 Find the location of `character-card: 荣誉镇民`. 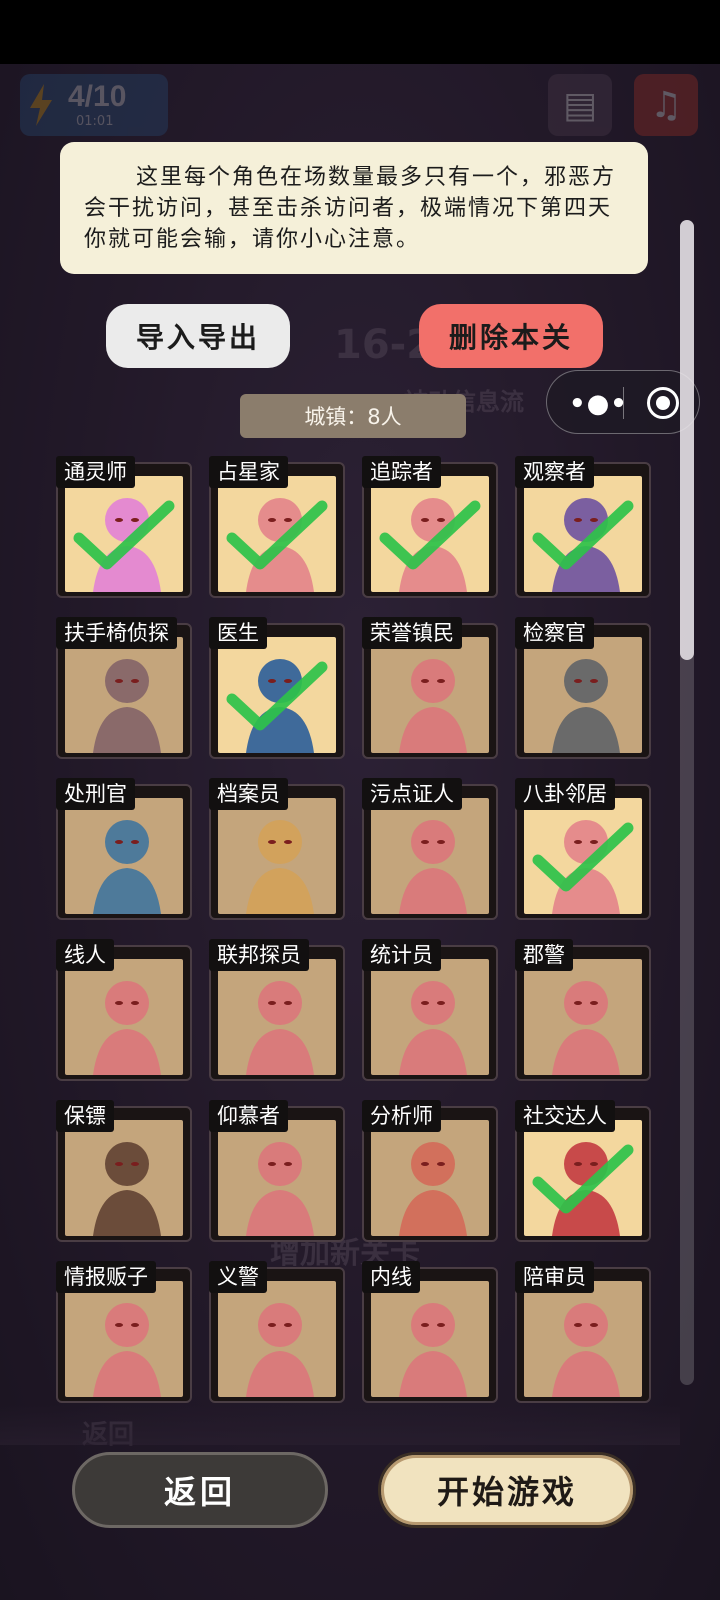

character-card: 荣誉镇民 is located at coordinates (430, 688).